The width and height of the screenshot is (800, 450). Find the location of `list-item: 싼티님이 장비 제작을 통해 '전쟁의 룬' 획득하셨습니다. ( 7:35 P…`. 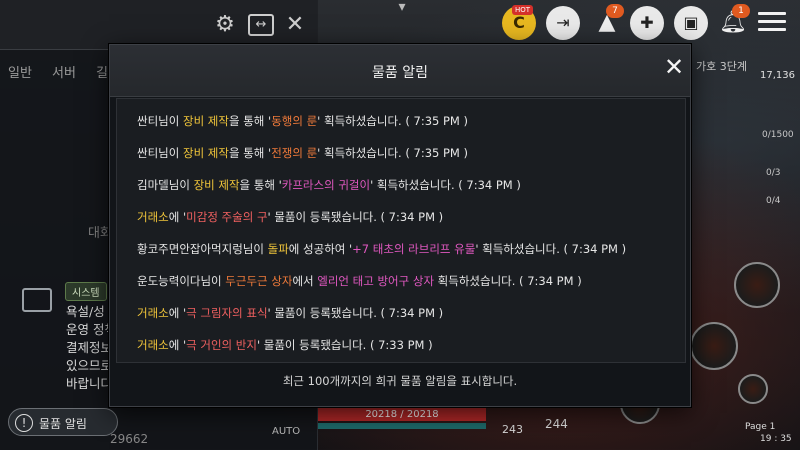

list-item: 싼티님이 장비 제작을 통해 '전쟁의 룬' 획득하셨습니다. ( 7:35 P… is located at coordinates (302, 153).